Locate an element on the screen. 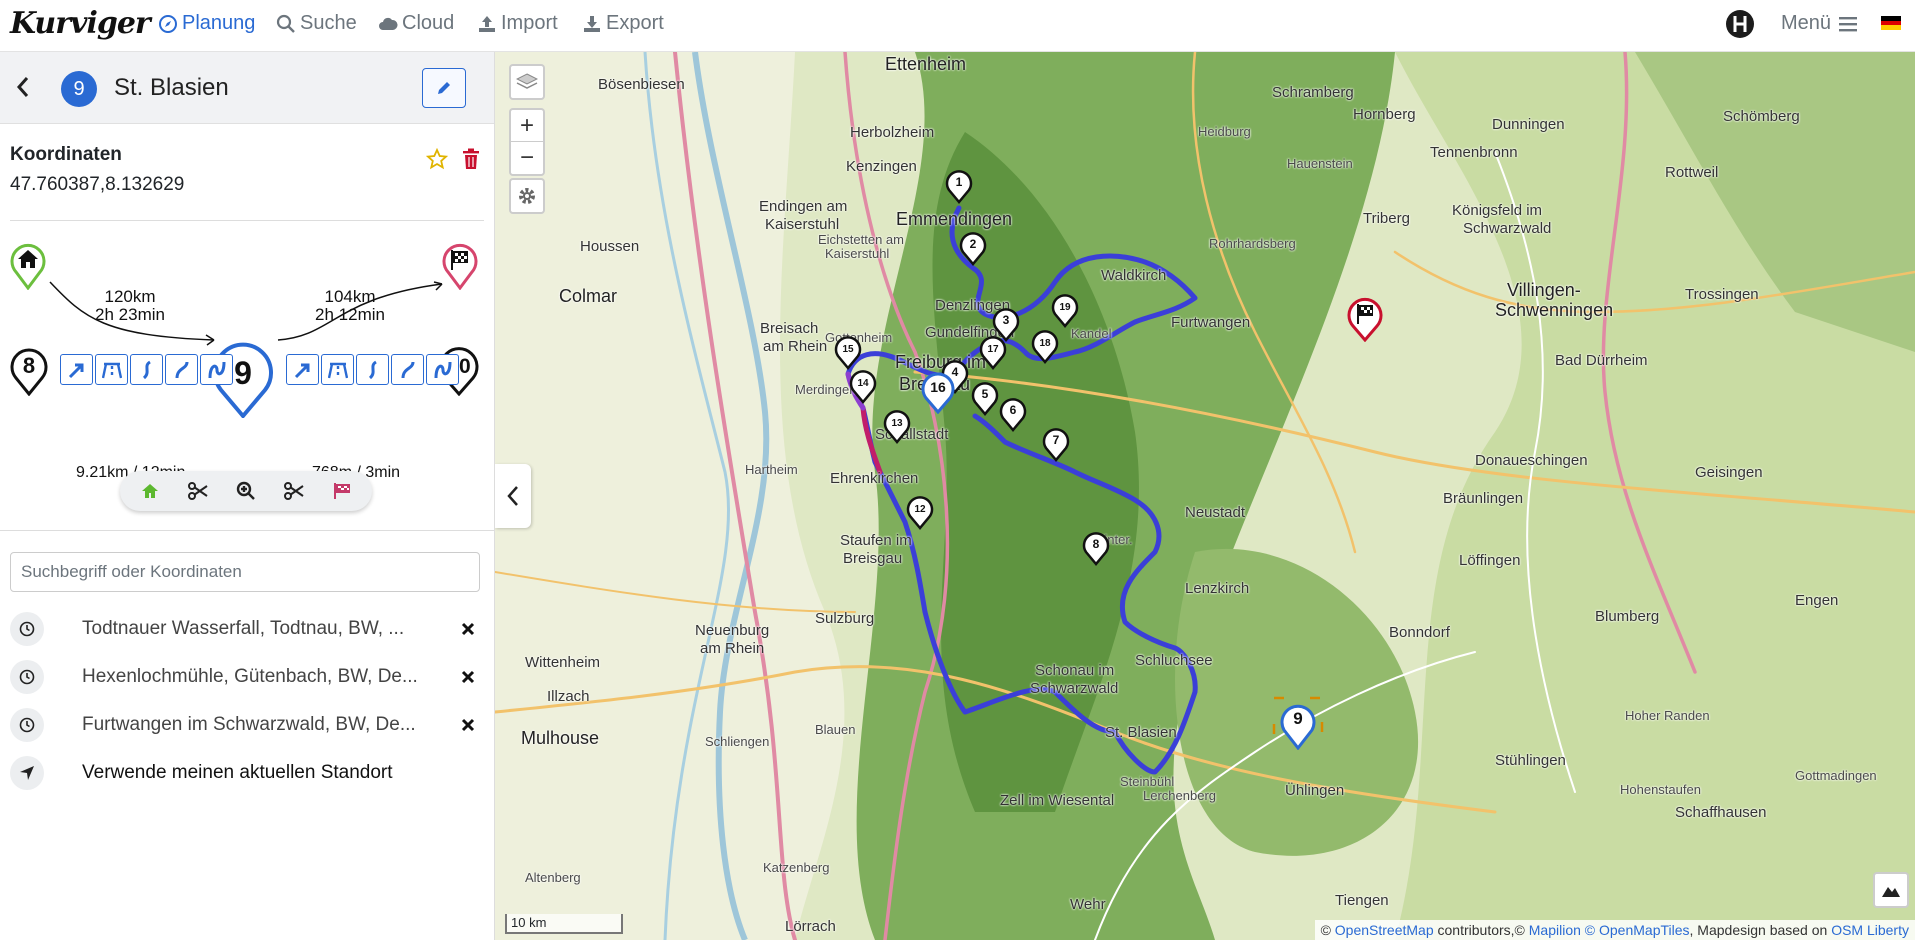 This screenshot has width=1915, height=940. map-waypoint-marker: 15 is located at coordinates (848, 352).